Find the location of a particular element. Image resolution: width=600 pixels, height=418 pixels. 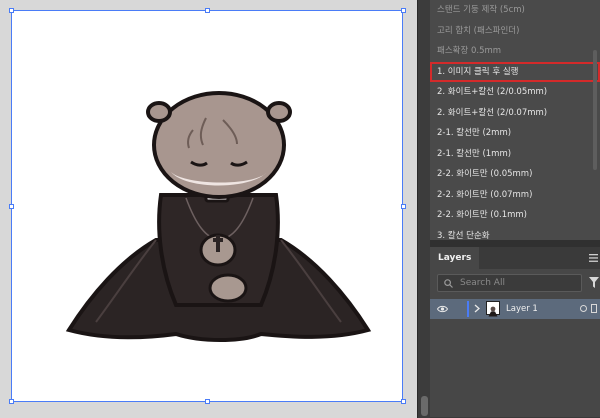

resize-handle-middle-right is located at coordinates (403, 206).